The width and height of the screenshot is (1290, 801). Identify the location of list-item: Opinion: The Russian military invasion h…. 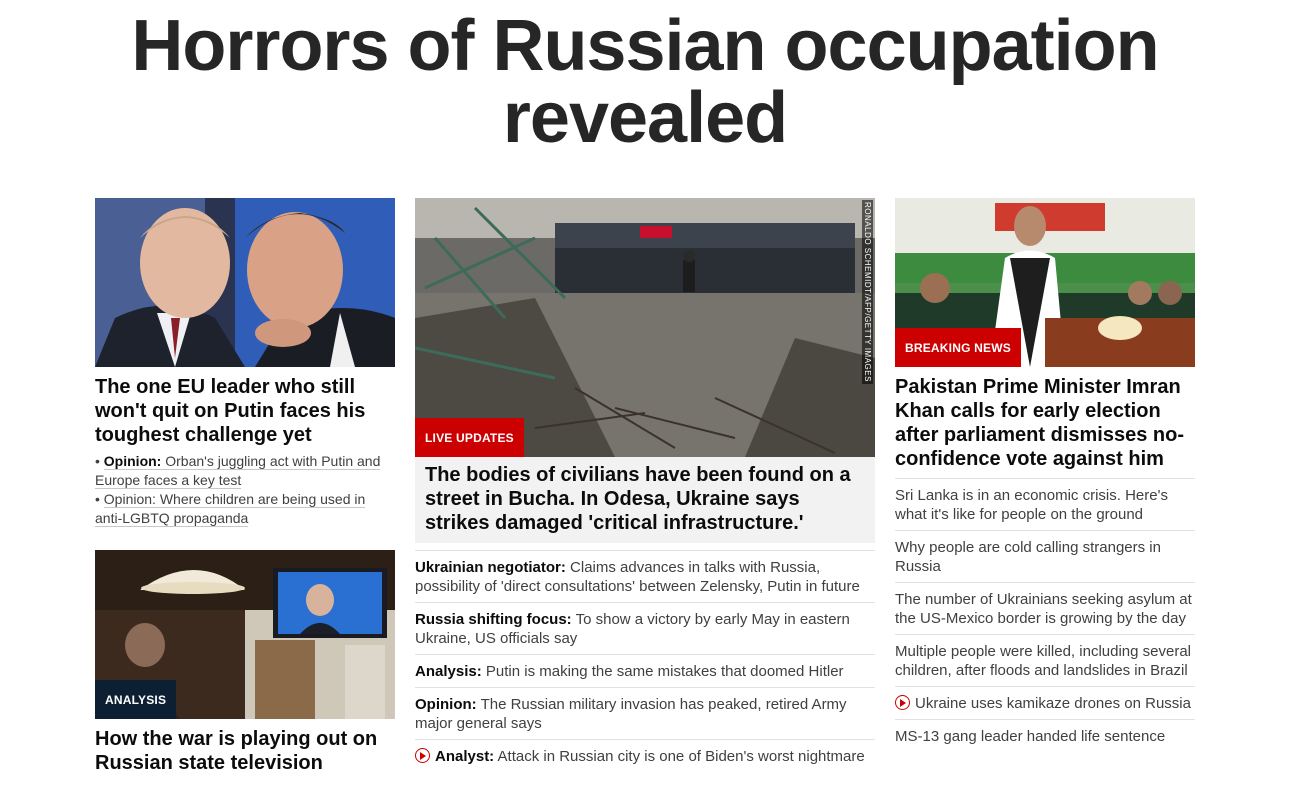
(645, 714).